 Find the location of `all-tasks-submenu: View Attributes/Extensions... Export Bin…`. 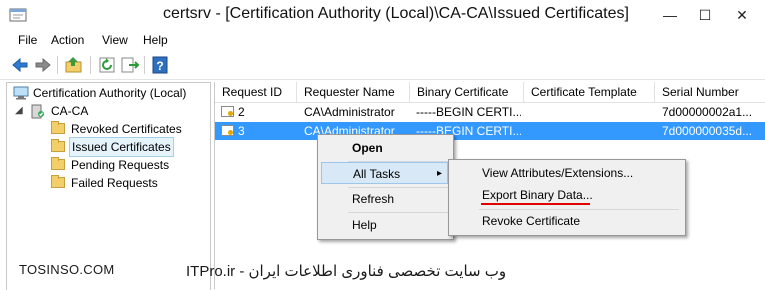

all-tasks-submenu: View Attributes/Extensions... Export Bin… is located at coordinates (567, 197).